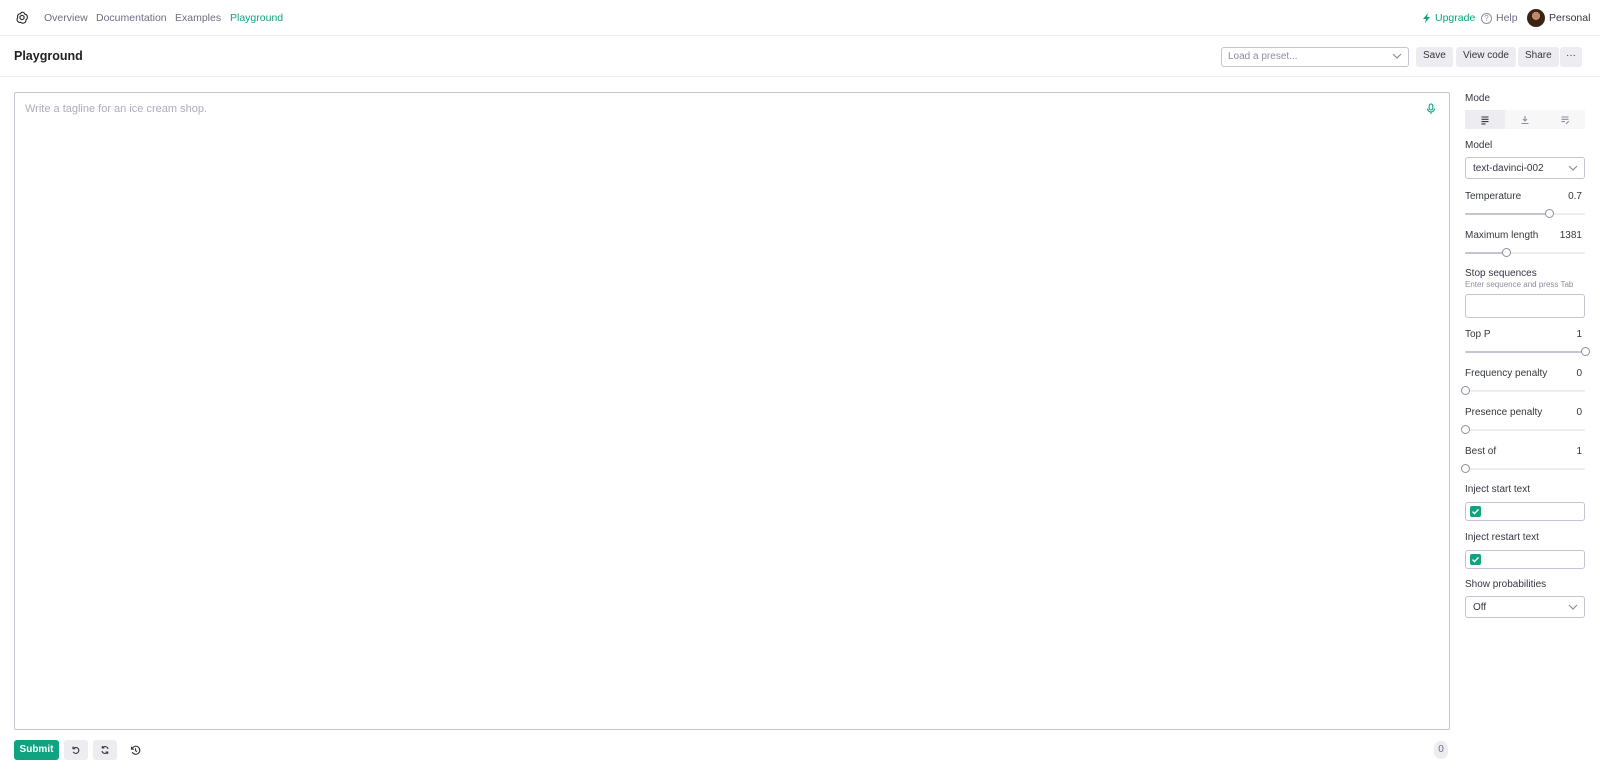 This screenshot has width=1600, height=775. What do you see at coordinates (1525, 511) in the screenshot?
I see `inject-start-field` at bounding box center [1525, 511].